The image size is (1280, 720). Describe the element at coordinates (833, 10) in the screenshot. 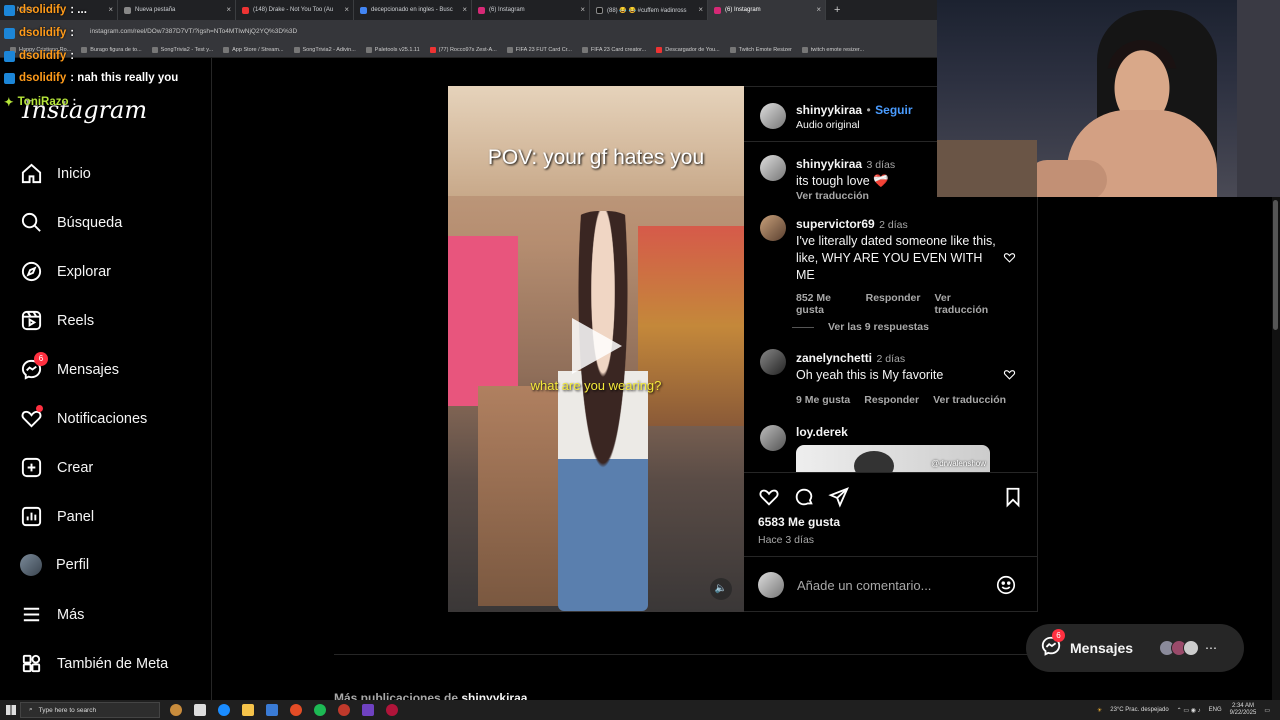

I see `new-tab-button: +` at that location.